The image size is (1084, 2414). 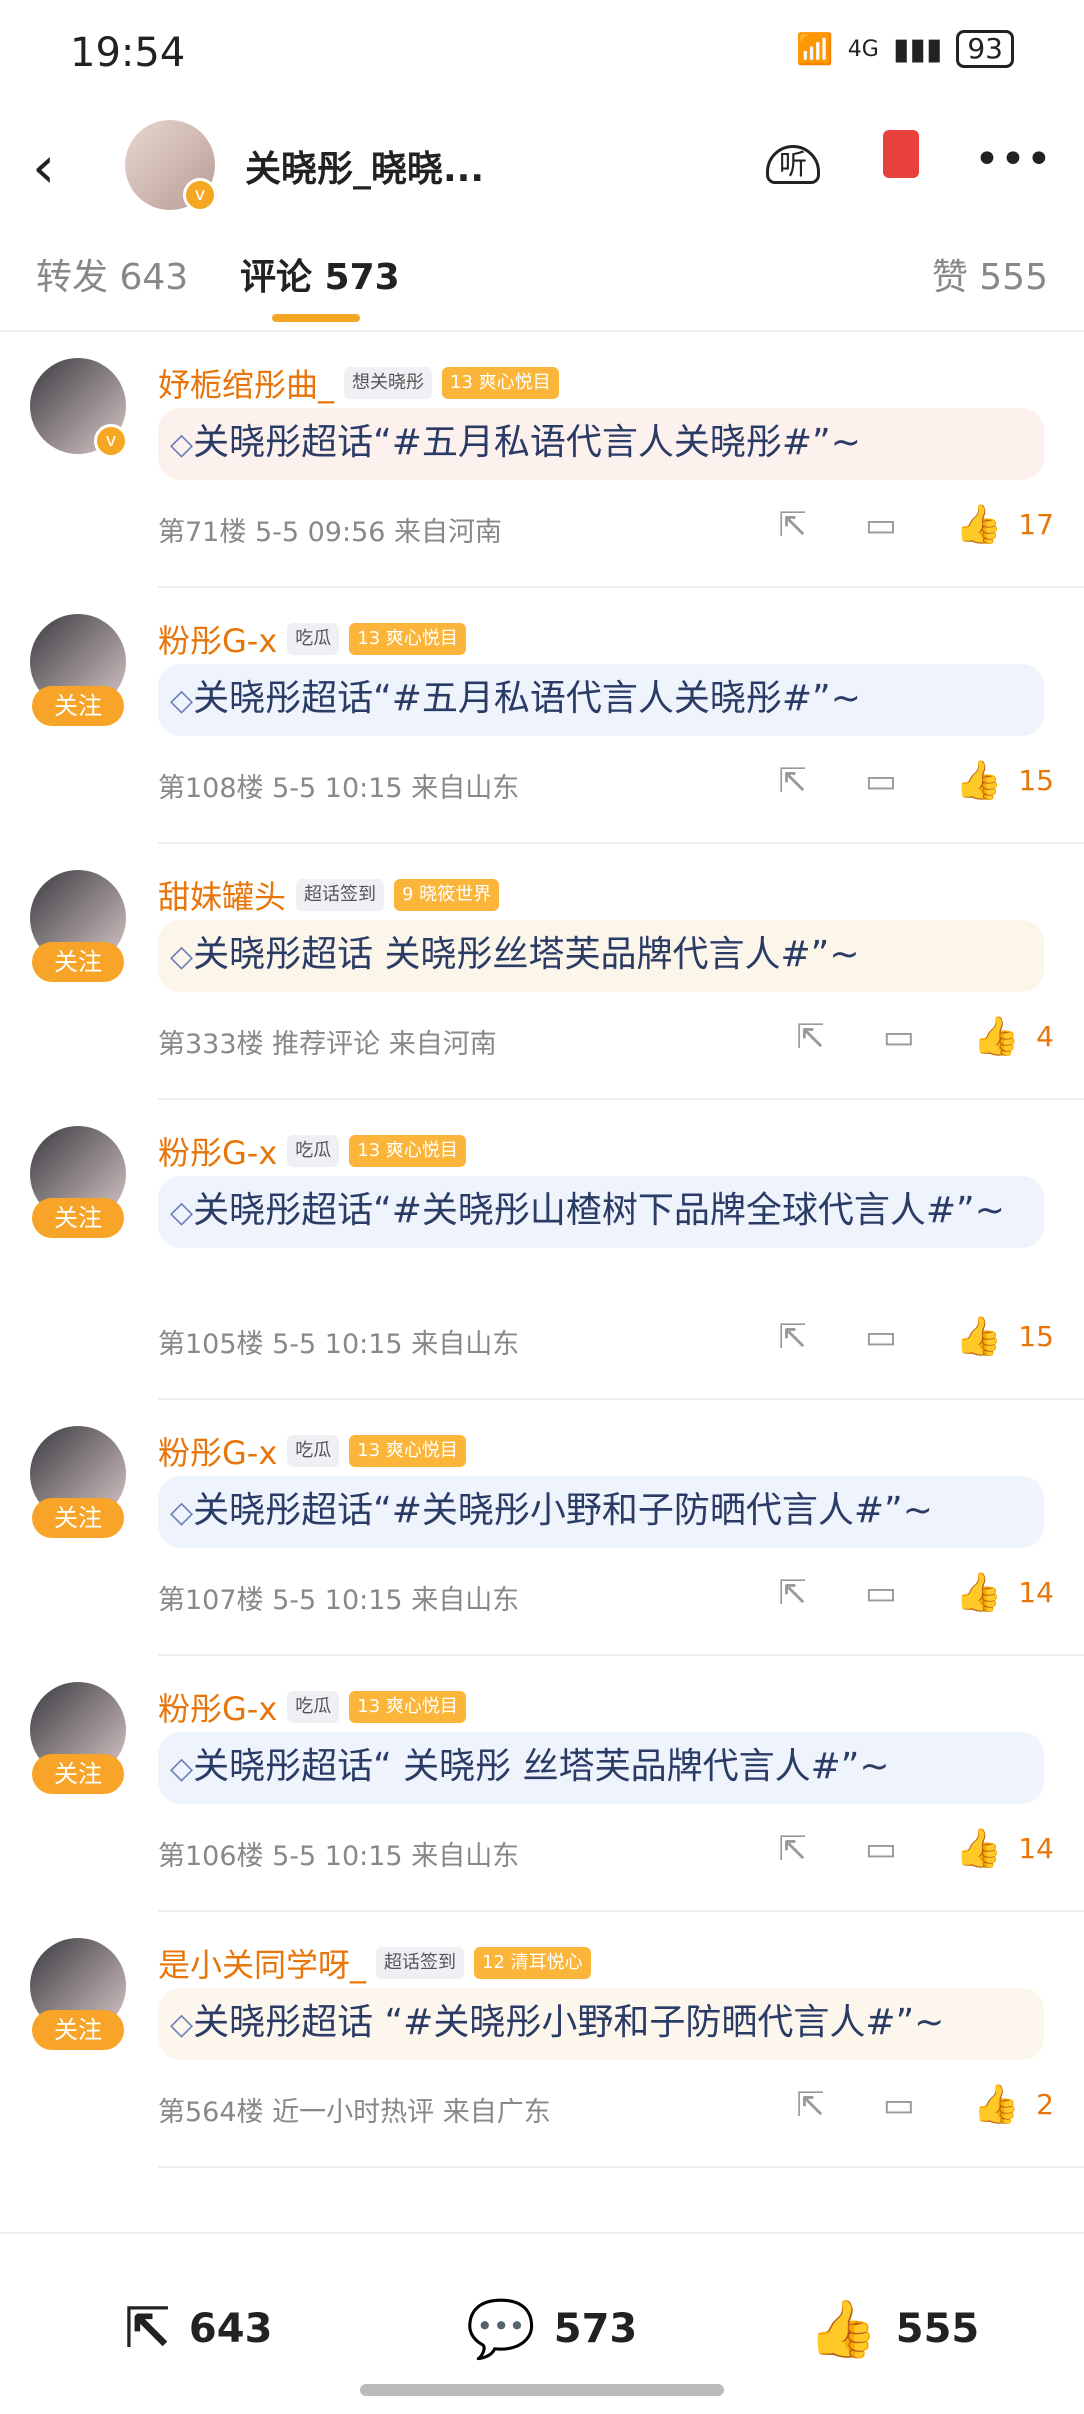 What do you see at coordinates (246, 383) in the screenshot?
I see `commenter-name: 妤栀绾彤曲_` at bounding box center [246, 383].